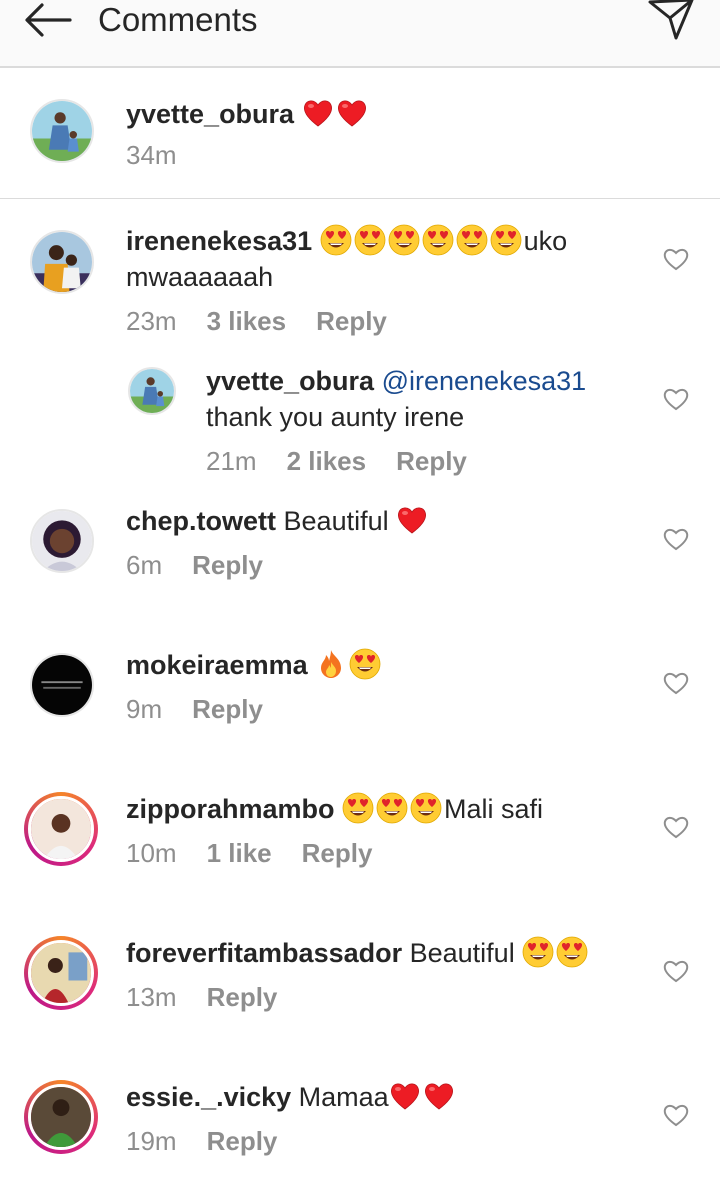 The image size is (720, 1204). What do you see at coordinates (201, 521) in the screenshot?
I see `comment-username: chep.towett` at bounding box center [201, 521].